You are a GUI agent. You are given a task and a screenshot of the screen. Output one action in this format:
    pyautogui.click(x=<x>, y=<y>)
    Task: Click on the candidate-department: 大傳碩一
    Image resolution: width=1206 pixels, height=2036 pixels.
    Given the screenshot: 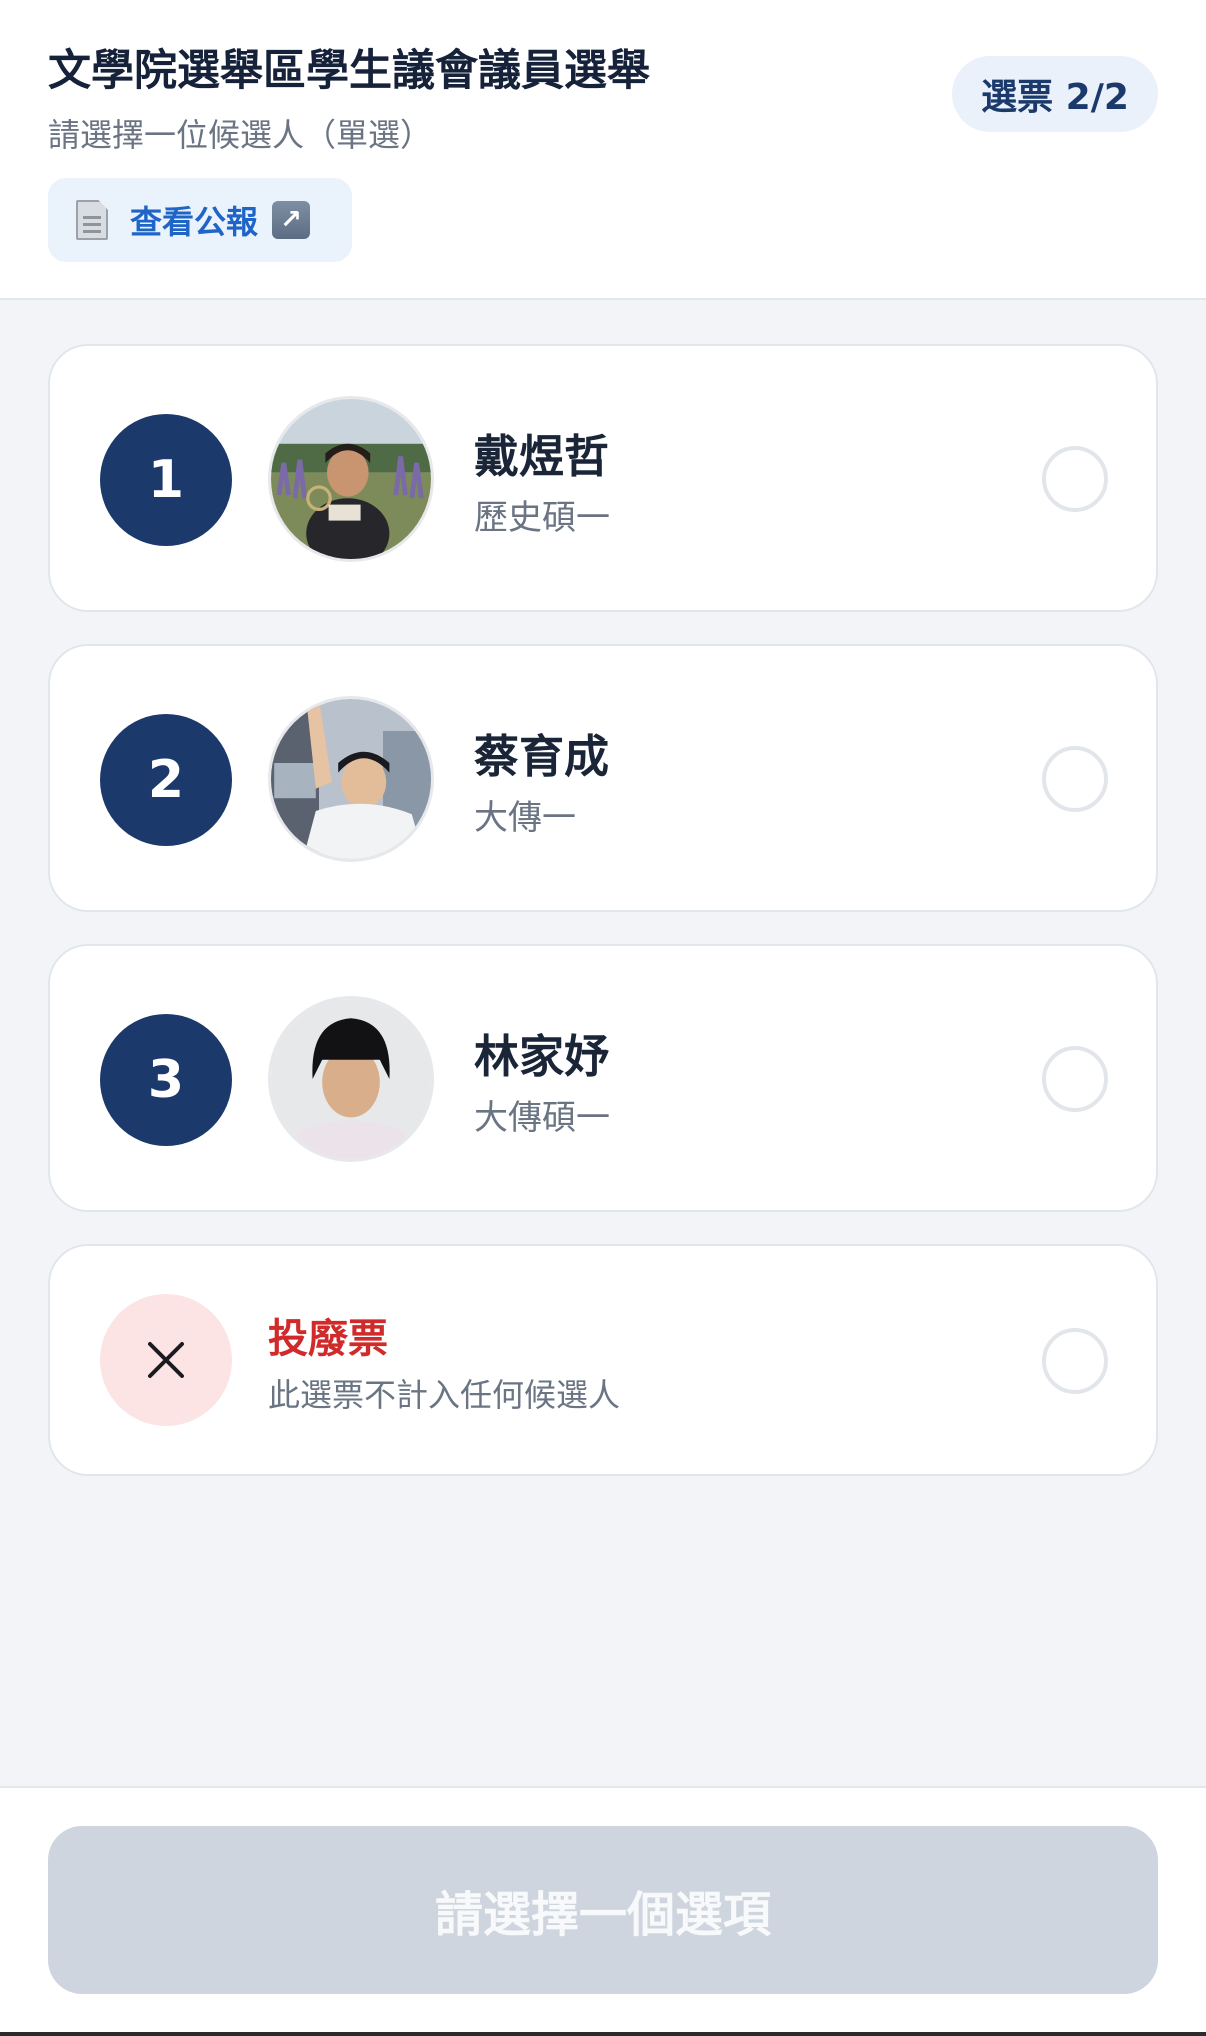 What is the action you would take?
    pyautogui.click(x=542, y=1118)
    